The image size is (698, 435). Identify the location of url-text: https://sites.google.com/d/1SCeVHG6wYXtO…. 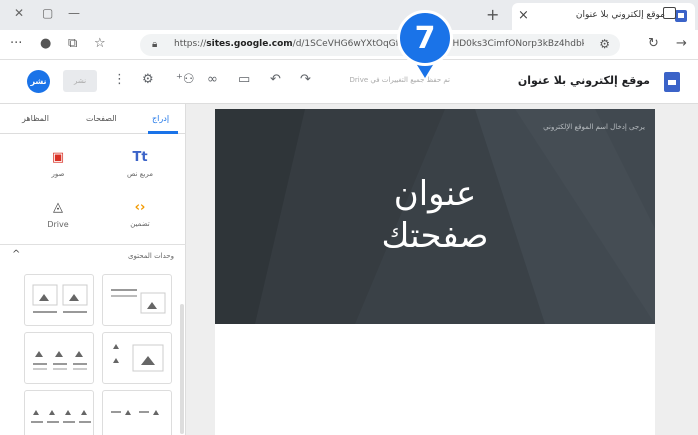
(379, 44).